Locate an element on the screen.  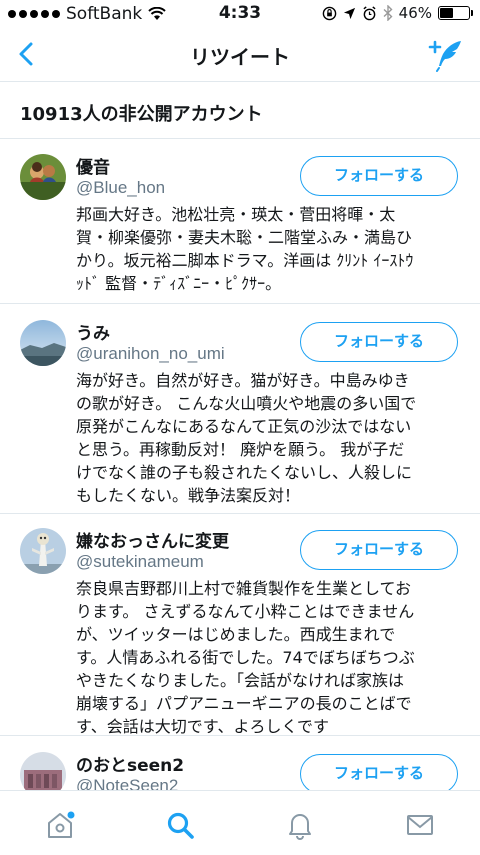
location-arrow-icon is located at coordinates (349, 13).